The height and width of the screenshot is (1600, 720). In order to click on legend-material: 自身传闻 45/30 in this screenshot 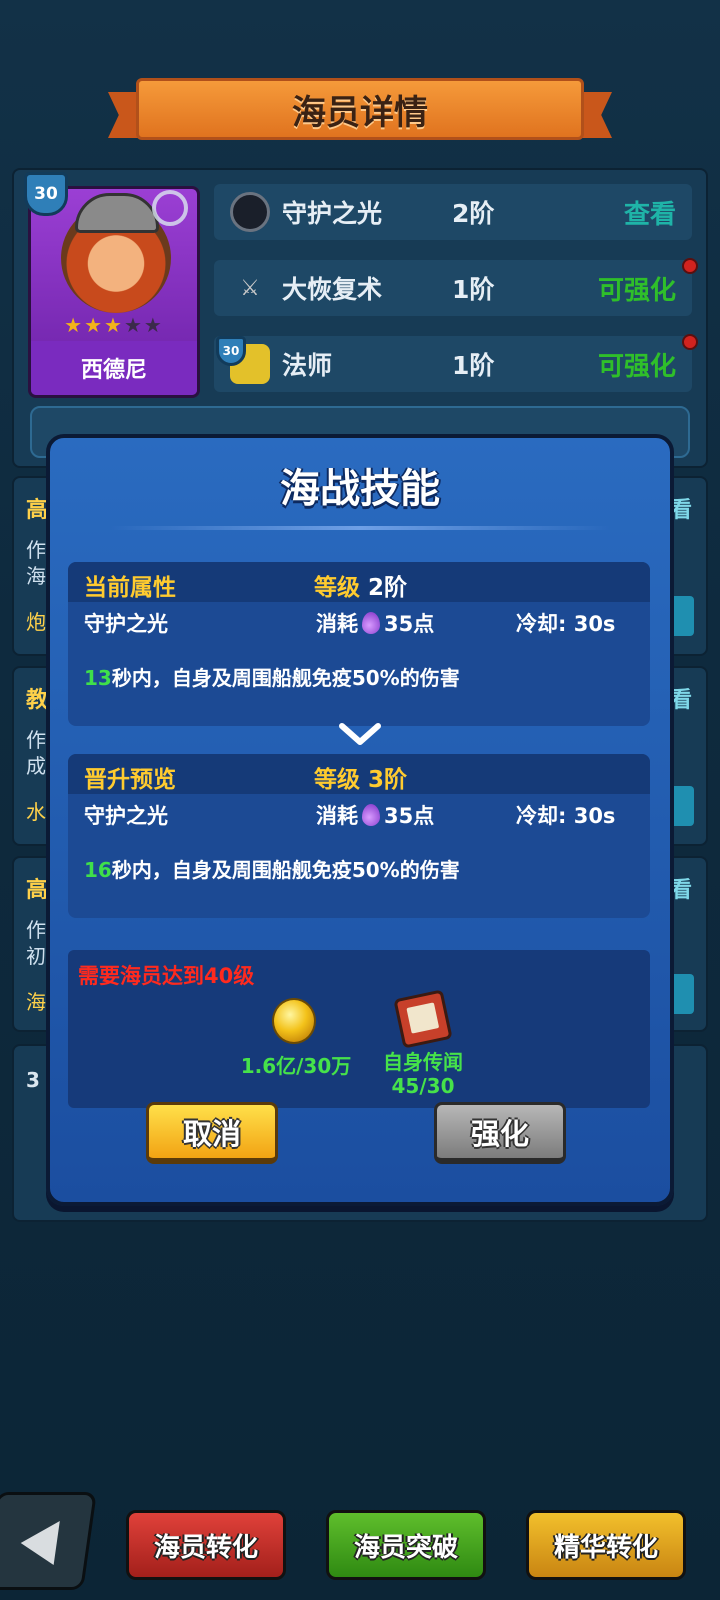, I will do `click(423, 1074)`.